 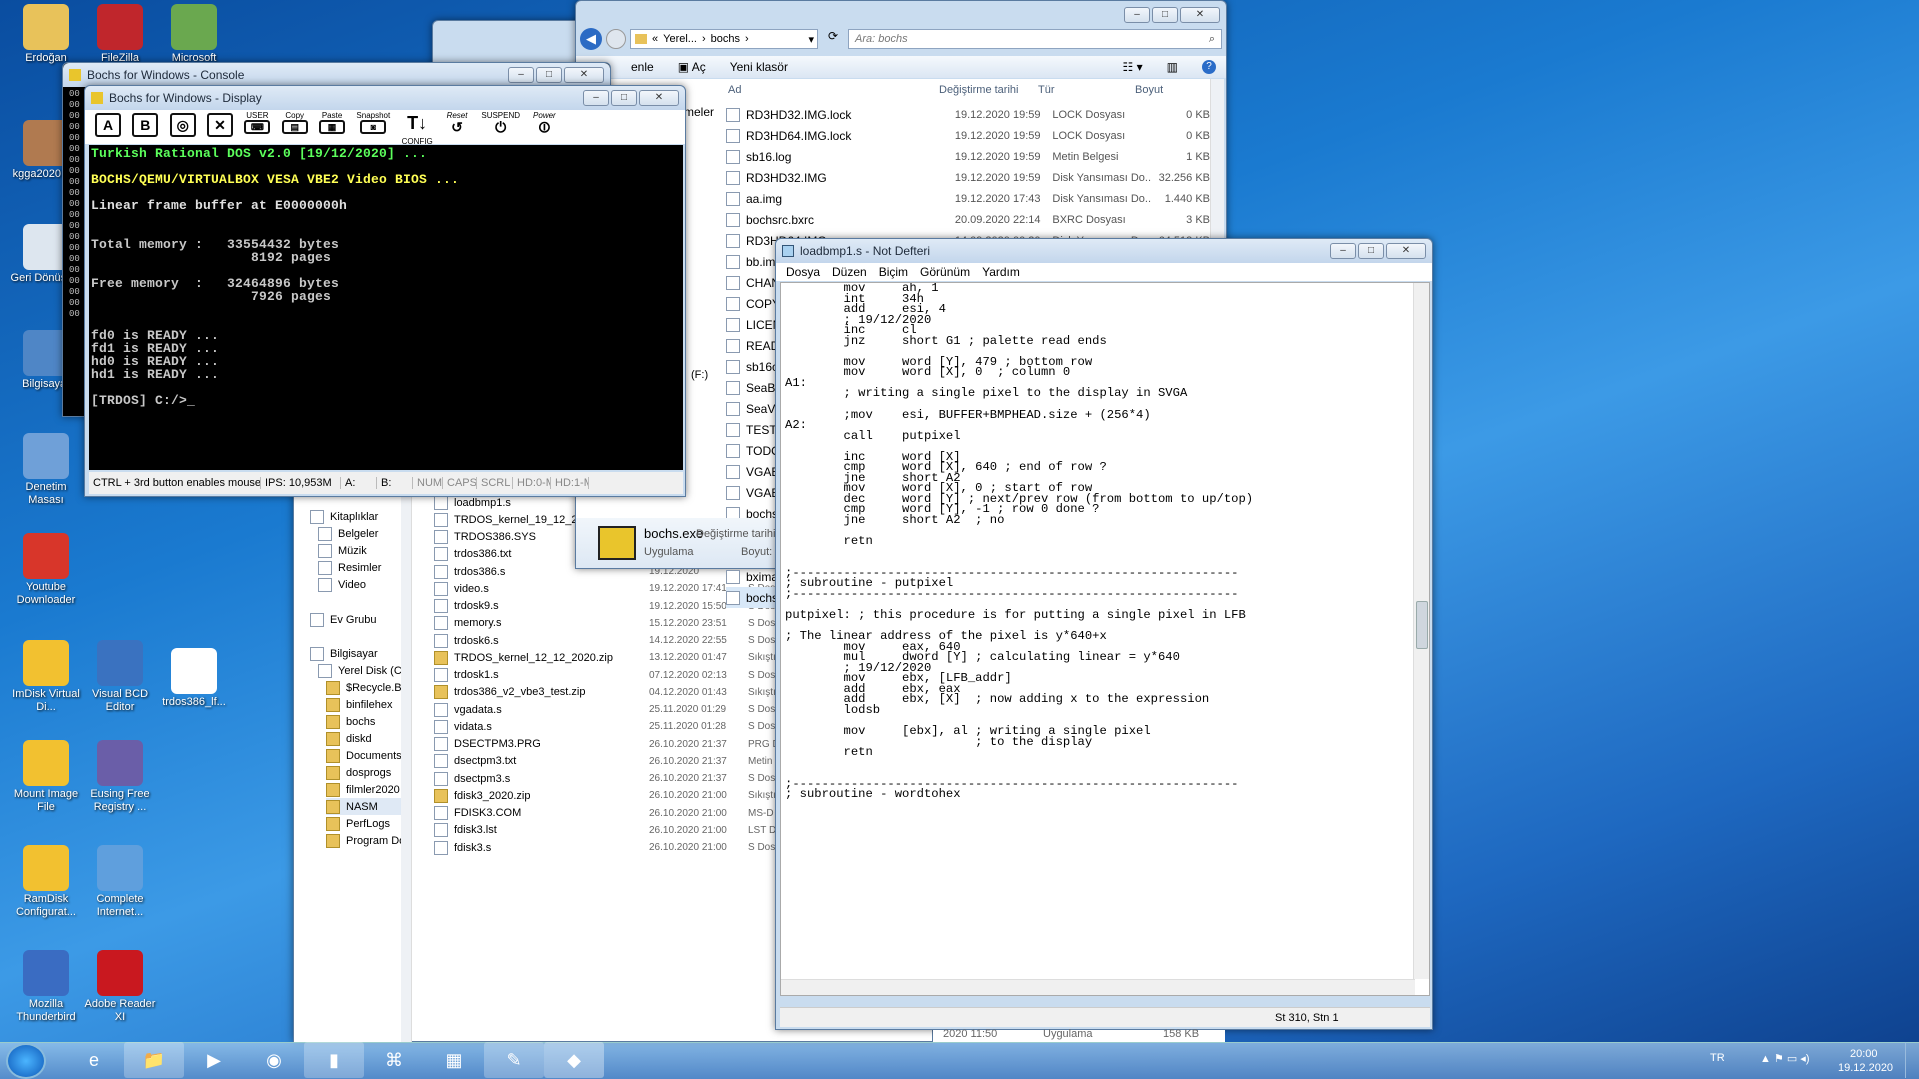 I want to click on menu-item: Biçim, so click(x=893, y=272).